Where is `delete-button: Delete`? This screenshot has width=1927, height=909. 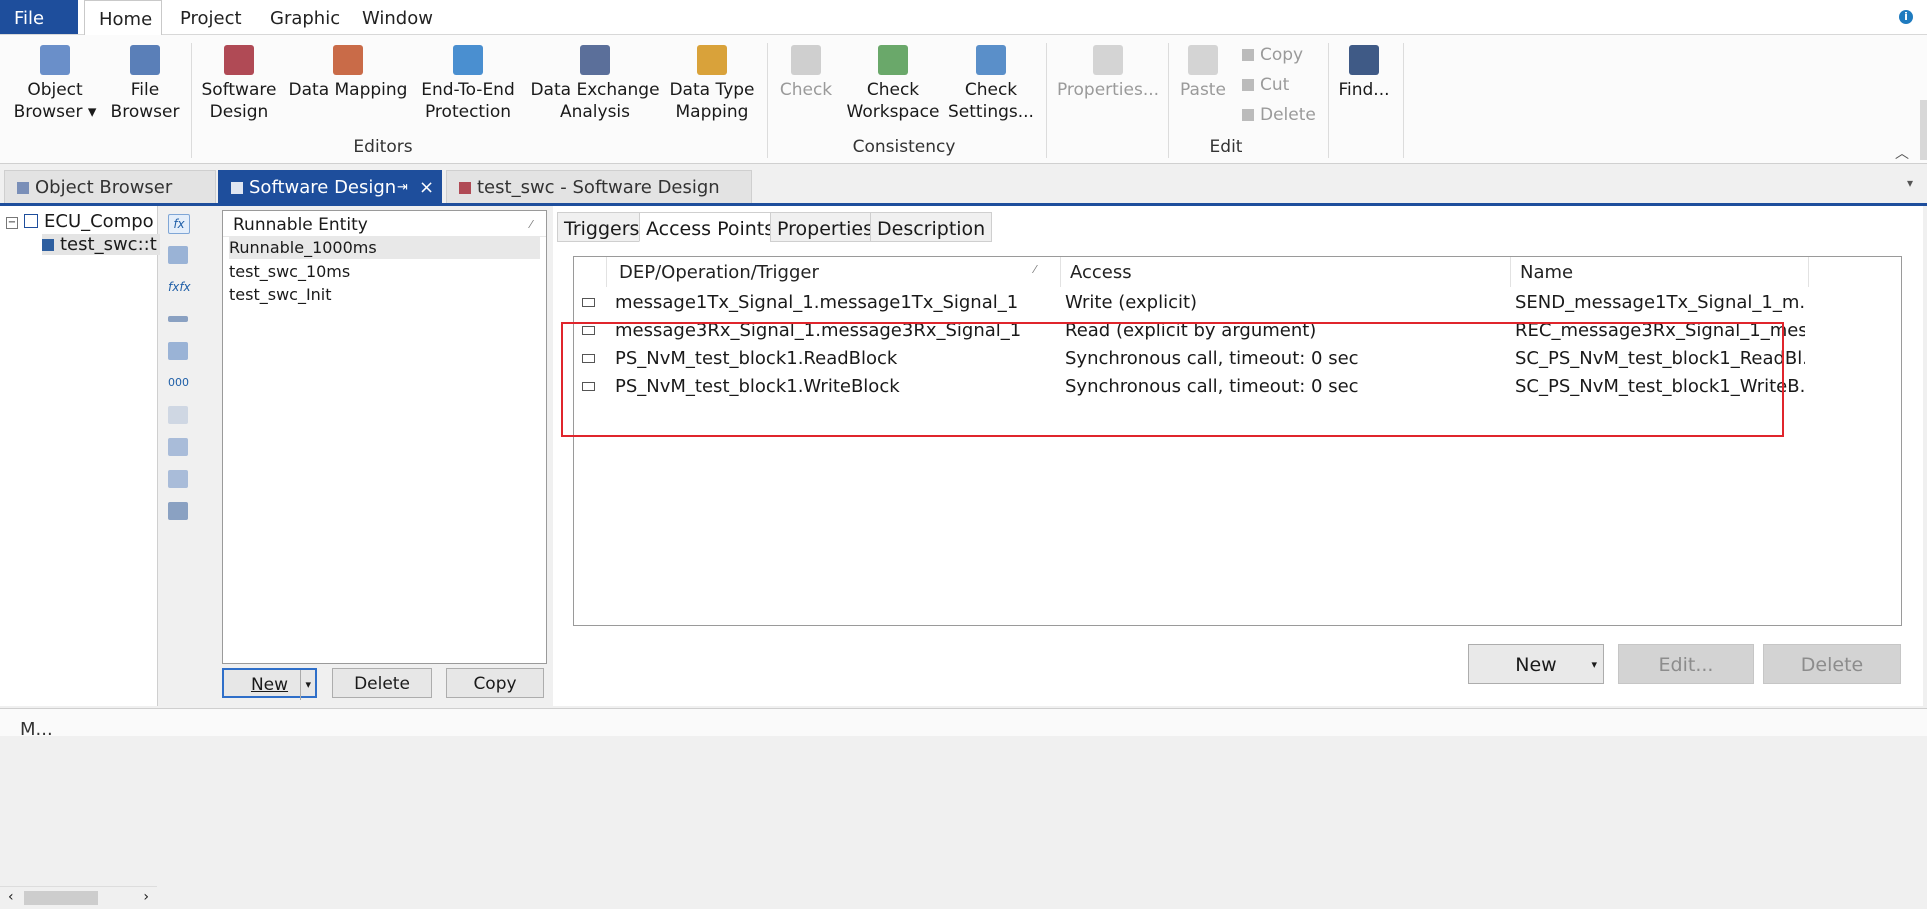
delete-button: Delete is located at coordinates (1279, 115).